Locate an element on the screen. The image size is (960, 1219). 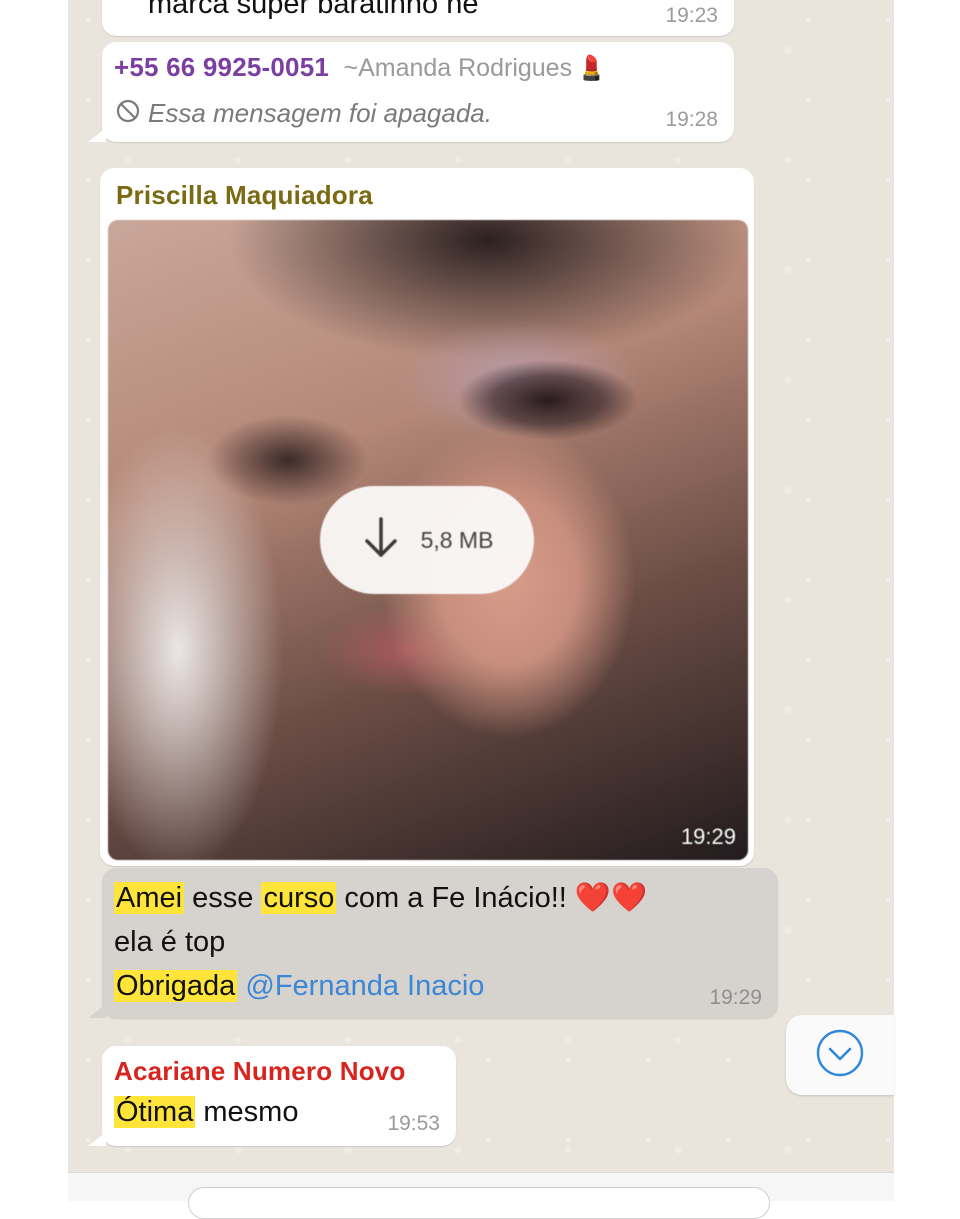
sender-name: ~Amanda Rodrigues is located at coordinates (458, 68).